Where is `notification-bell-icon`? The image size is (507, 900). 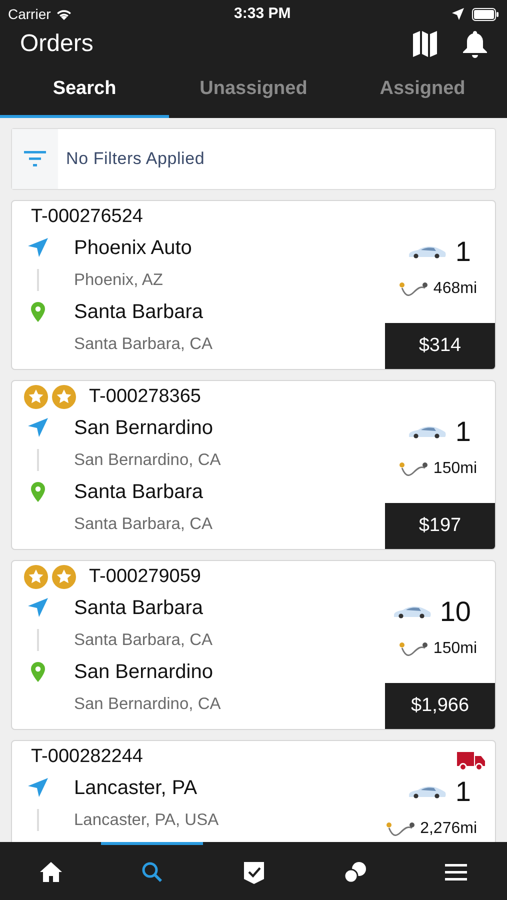
notification-bell-icon is located at coordinates (475, 44).